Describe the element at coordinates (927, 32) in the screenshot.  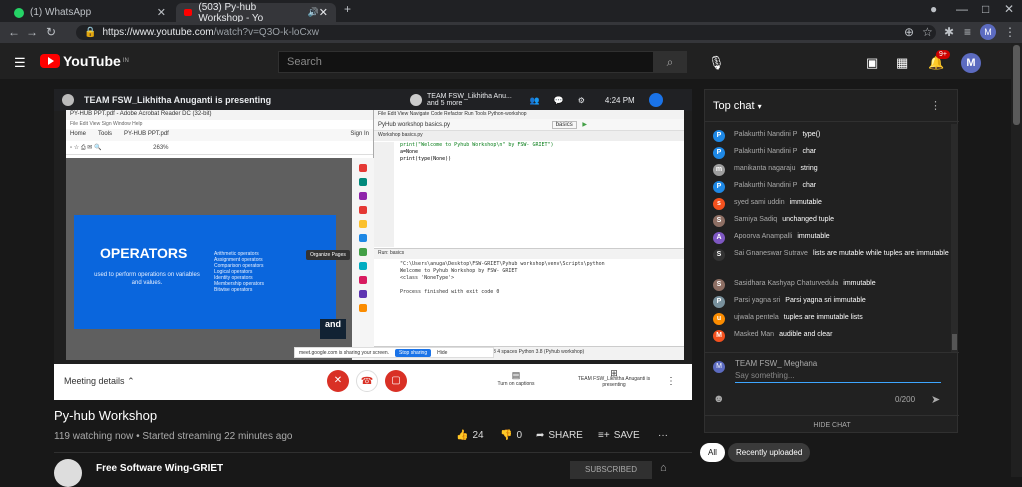
I see `bookmark-star-icon: ☆` at that location.